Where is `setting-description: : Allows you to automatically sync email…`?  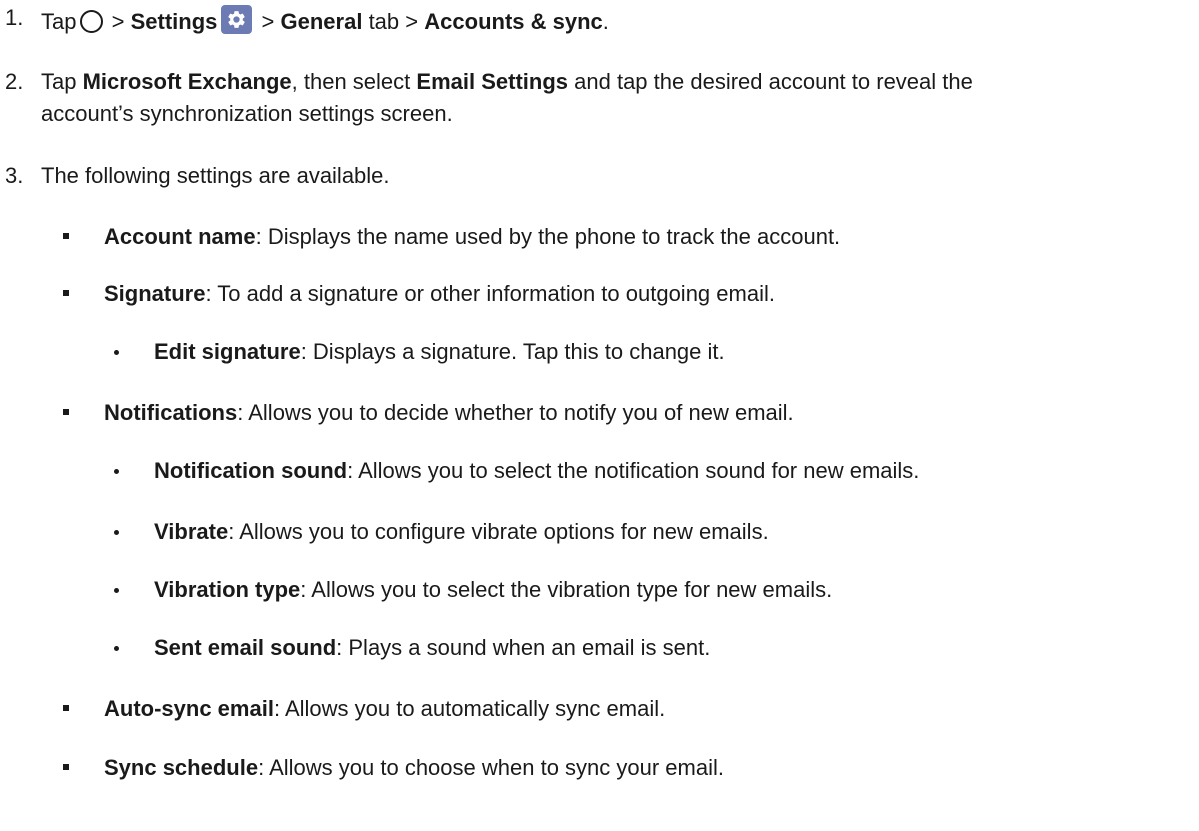 setting-description: : Allows you to automatically sync email… is located at coordinates (469, 708).